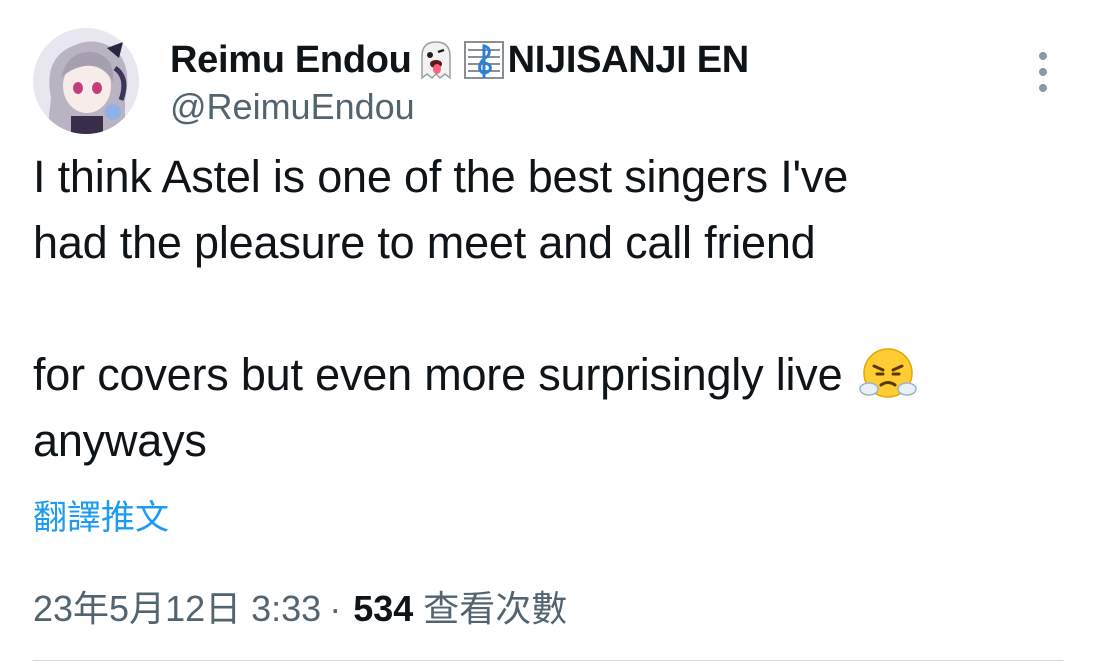  What do you see at coordinates (628, 59) in the screenshot?
I see `display-name-suffix: NIJISANJI EN` at bounding box center [628, 59].